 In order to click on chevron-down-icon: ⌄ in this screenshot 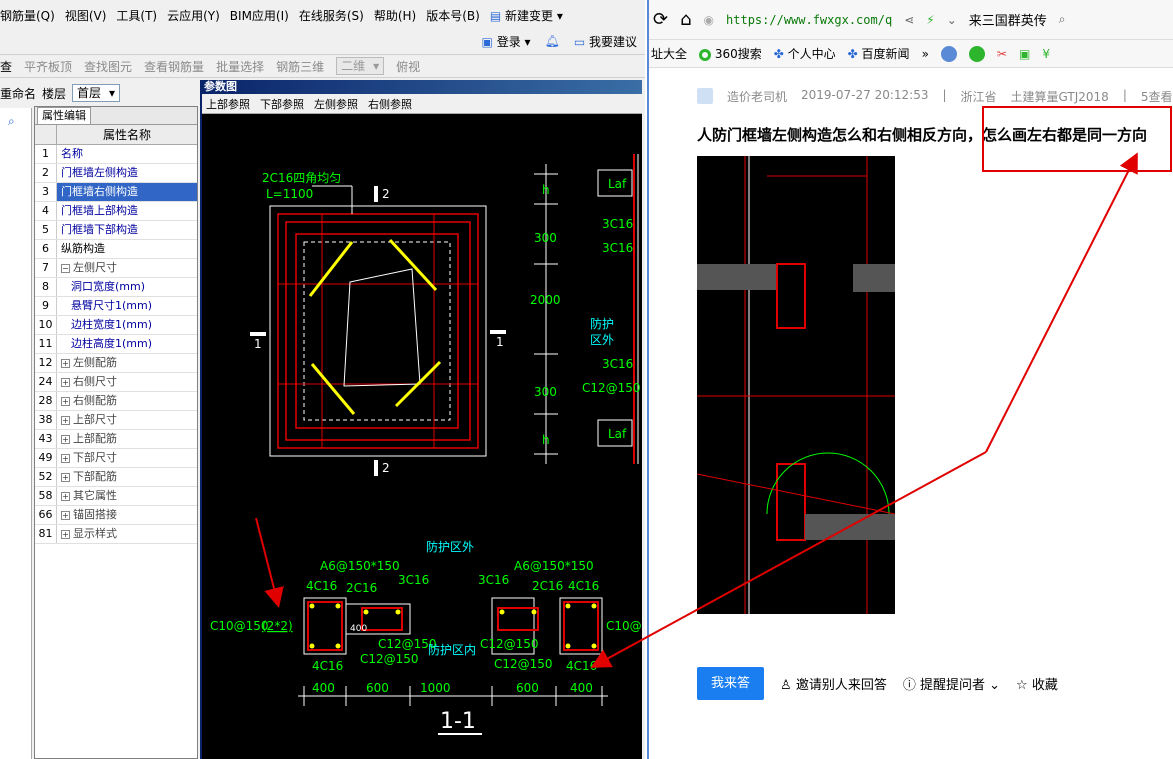, I will do `click(952, 20)`.